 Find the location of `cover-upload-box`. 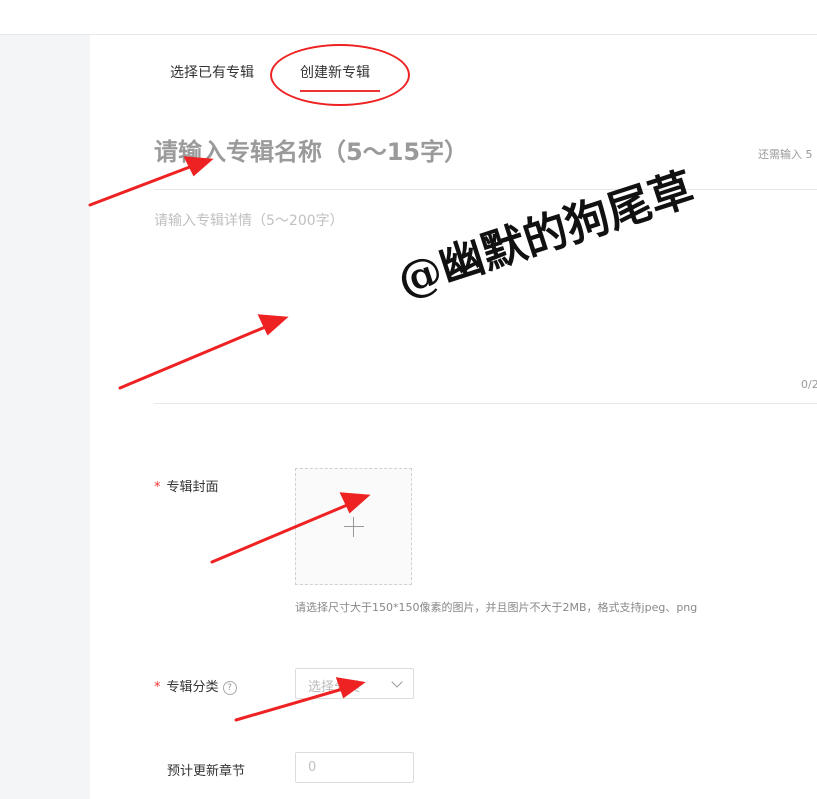

cover-upload-box is located at coordinates (353, 526).